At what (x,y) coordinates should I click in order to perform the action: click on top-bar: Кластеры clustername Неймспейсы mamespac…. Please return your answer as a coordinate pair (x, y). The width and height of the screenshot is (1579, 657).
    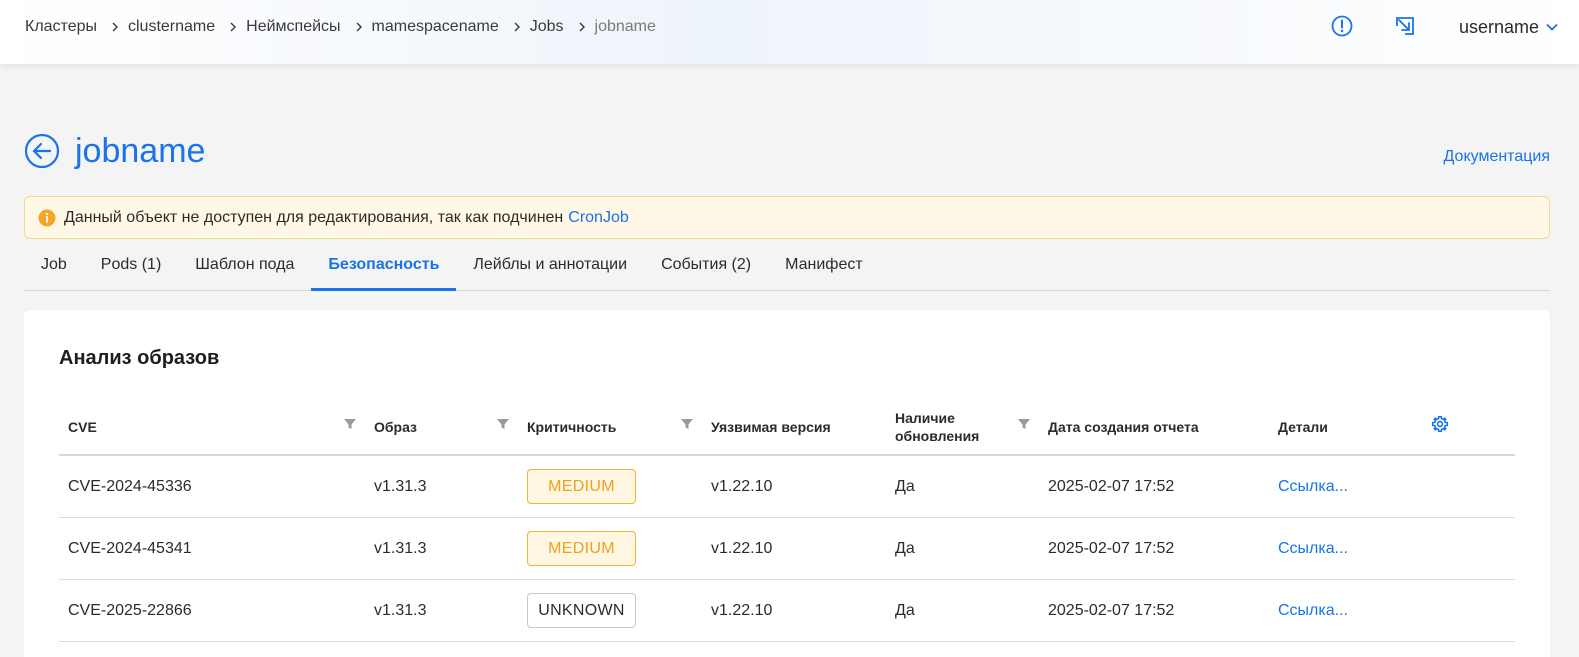
    Looking at the image, I should click on (789, 32).